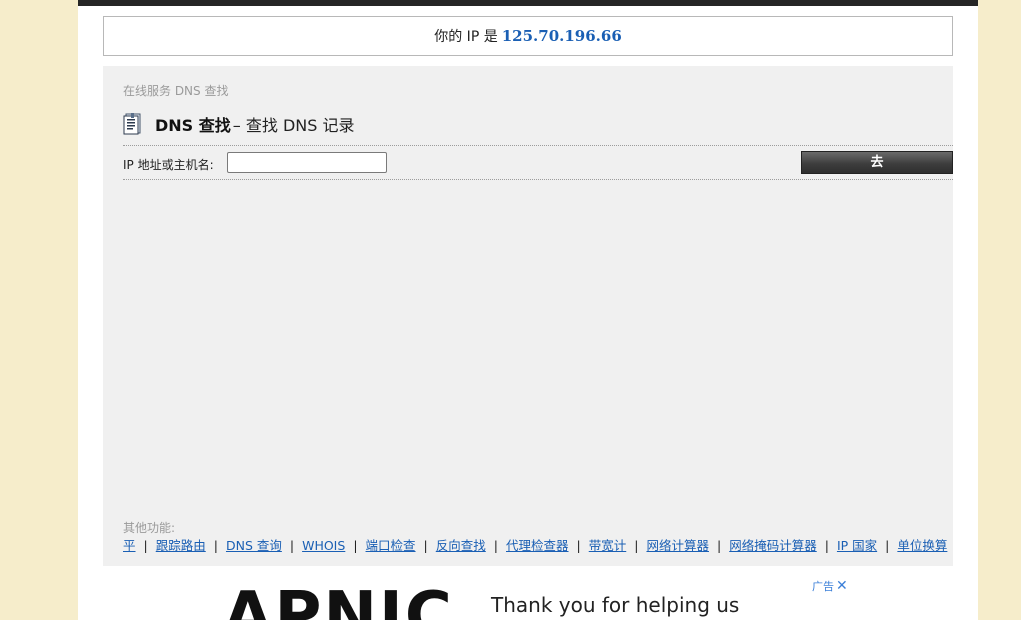  I want to click on breadcrumb: 在线服务 DNS 查找, so click(176, 91).